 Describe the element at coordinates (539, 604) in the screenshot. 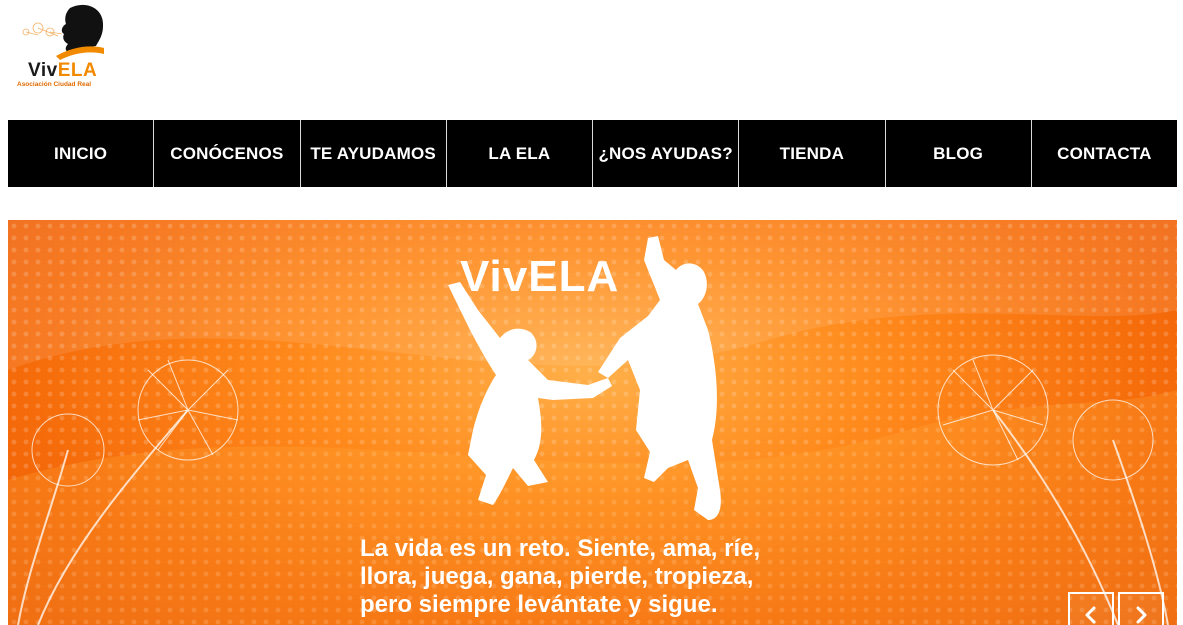

I see `caption-line: pero siempre levántate y sigue.` at that location.